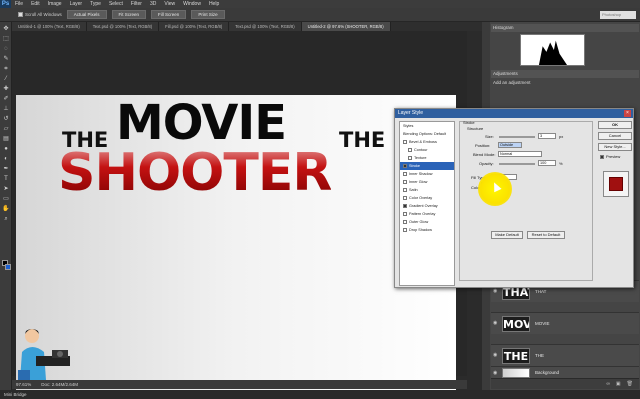  What do you see at coordinates (6, 189) in the screenshot?
I see `path-select-tool-icon: ➤` at bounding box center [6, 189].